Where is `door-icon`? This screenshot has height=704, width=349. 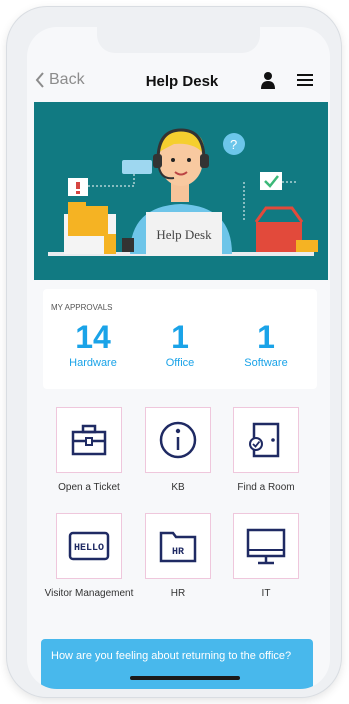
door-icon is located at coordinates (264, 440).